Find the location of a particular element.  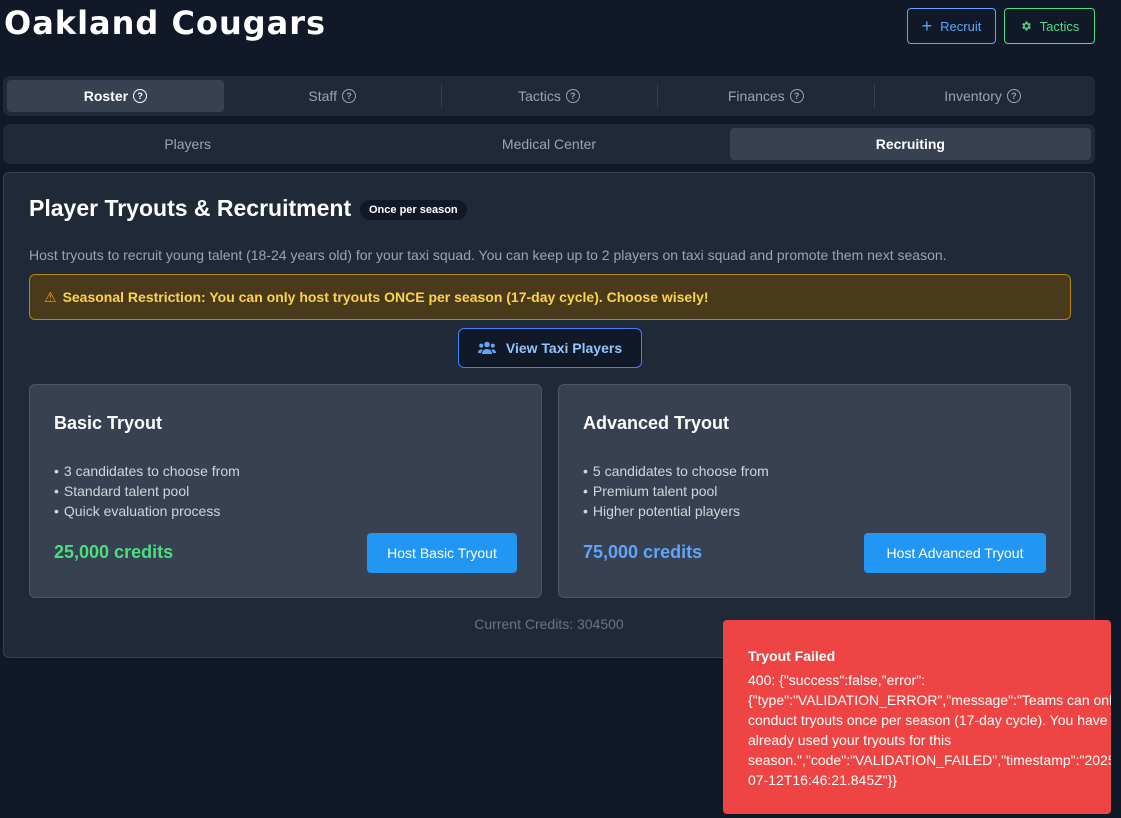

subtab-medical-center: Medical Center is located at coordinates (548, 144).